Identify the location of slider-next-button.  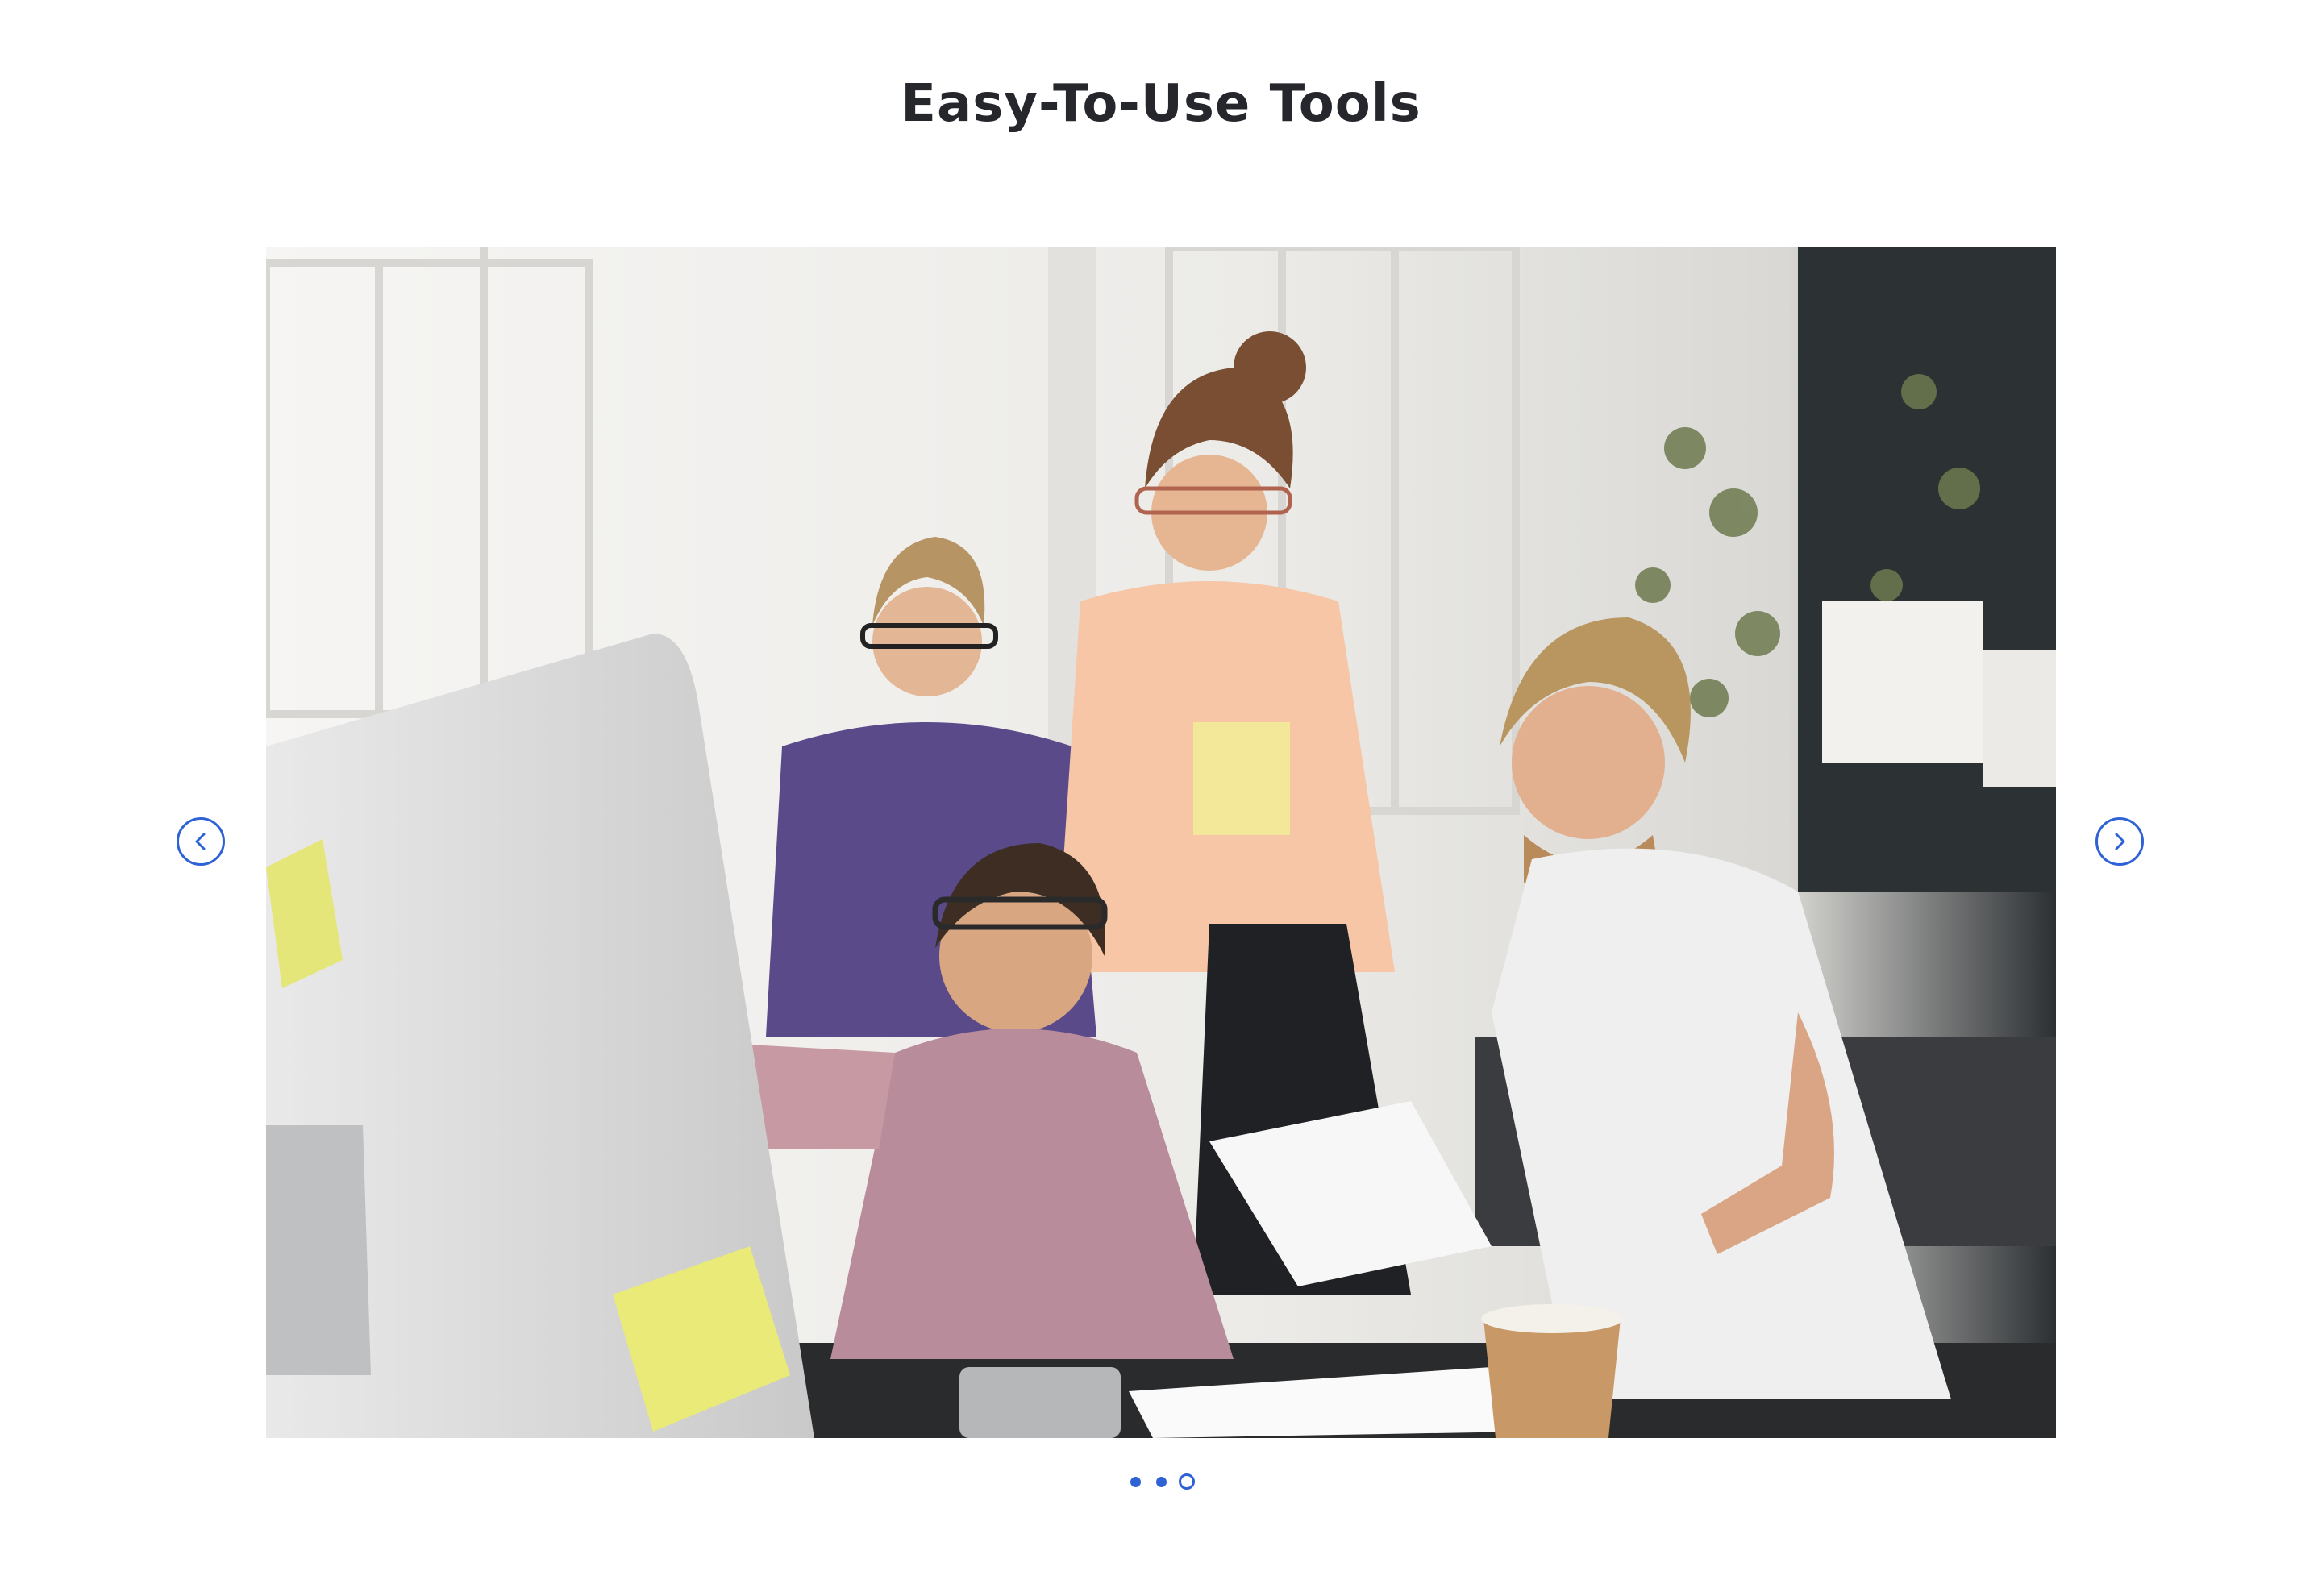
(2119, 841).